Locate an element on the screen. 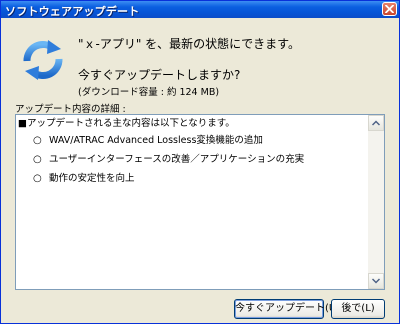 The image size is (400, 324). arrow-down-icon is located at coordinates (376, 281).